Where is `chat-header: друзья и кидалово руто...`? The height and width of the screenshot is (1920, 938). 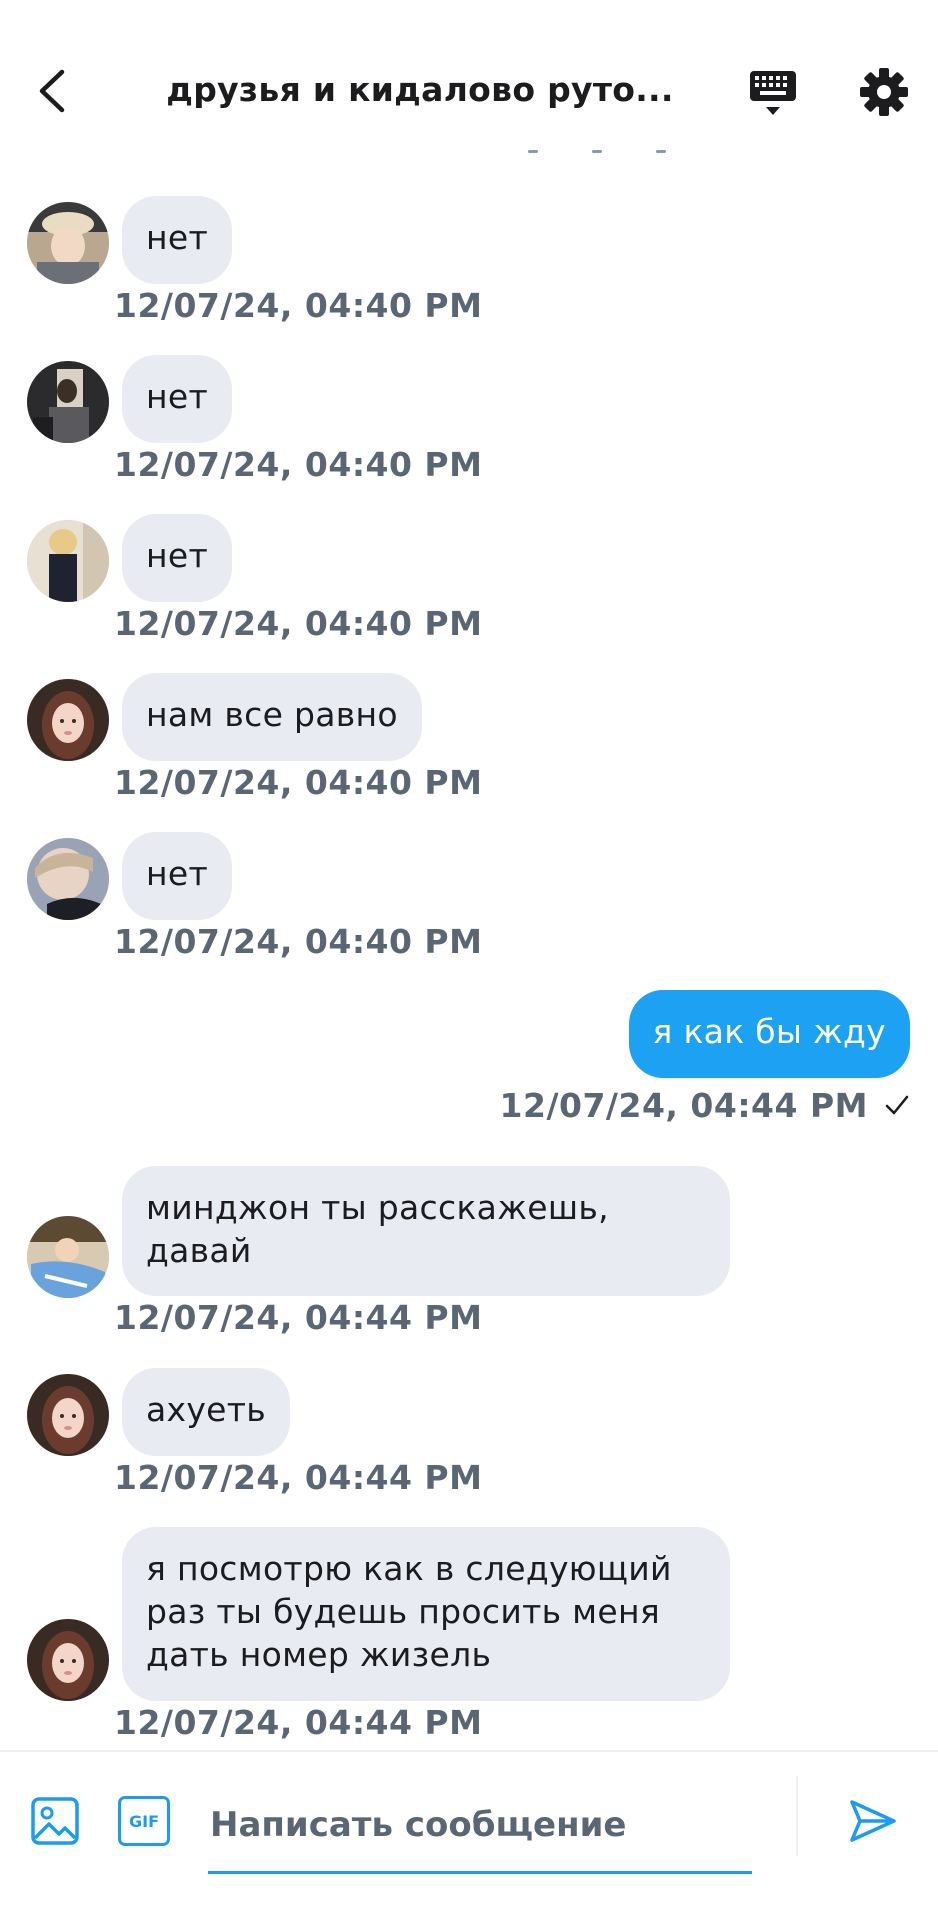 chat-header: друзья и кидалово руто... is located at coordinates (469, 76).